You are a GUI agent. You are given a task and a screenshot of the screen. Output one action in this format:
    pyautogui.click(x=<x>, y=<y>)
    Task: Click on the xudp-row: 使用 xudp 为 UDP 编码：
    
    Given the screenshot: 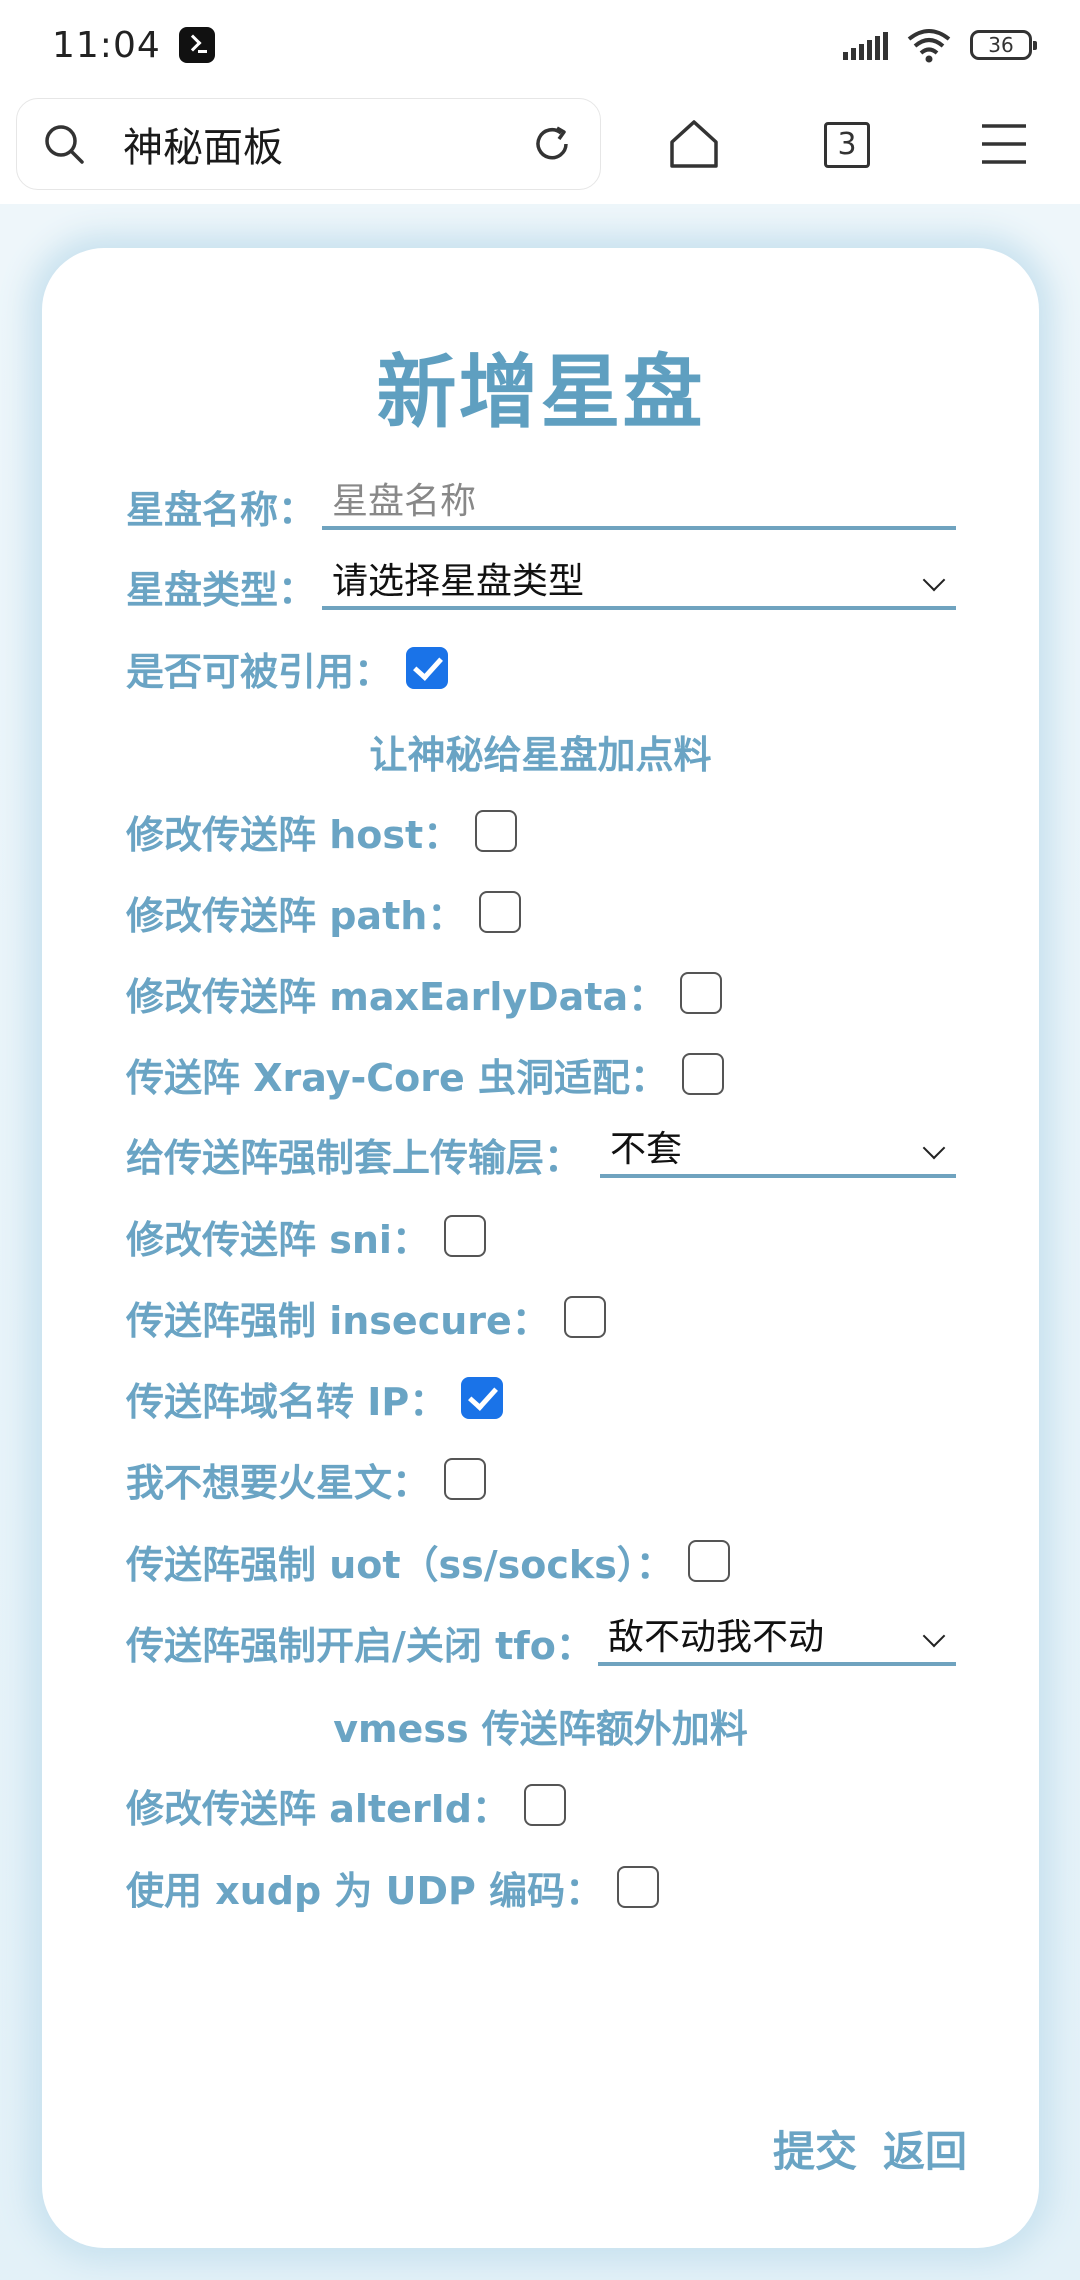 What is the action you would take?
    pyautogui.click(x=393, y=1887)
    